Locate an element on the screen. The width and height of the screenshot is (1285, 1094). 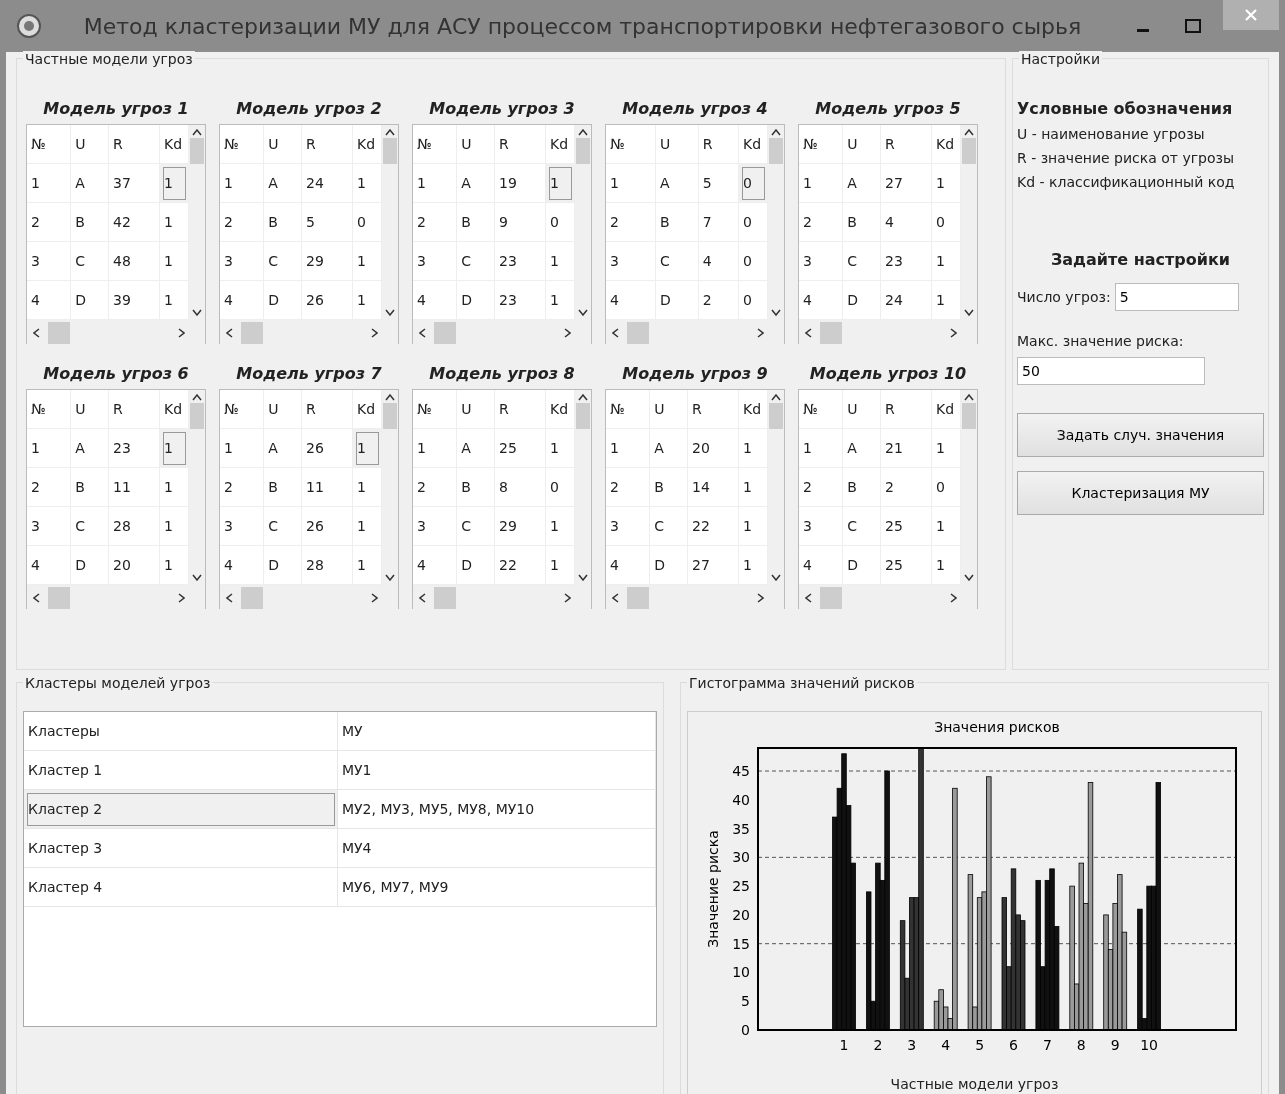
input-field: 5 is located at coordinates (1176, 297).